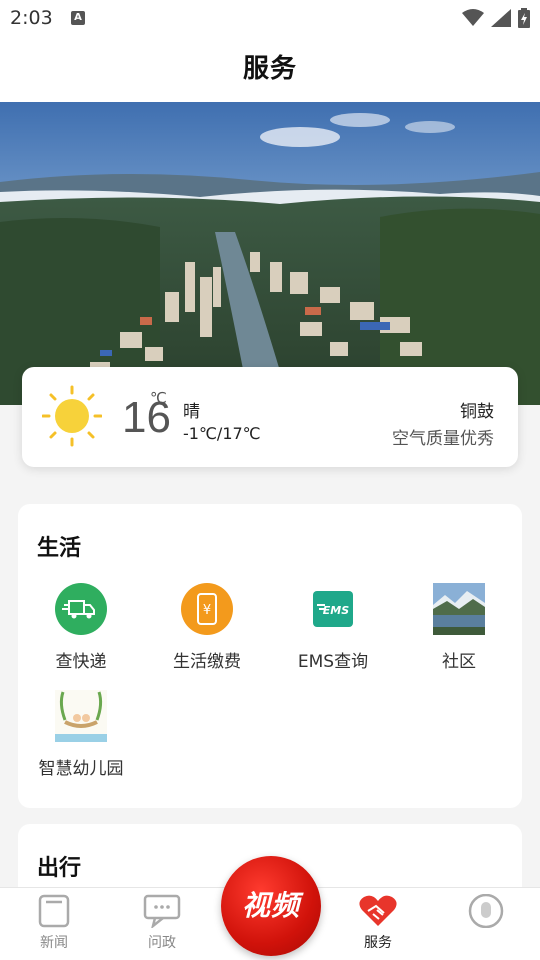 This screenshot has height=960, width=540. I want to click on ems-query-item: EMS EMS查询, so click(333, 627).